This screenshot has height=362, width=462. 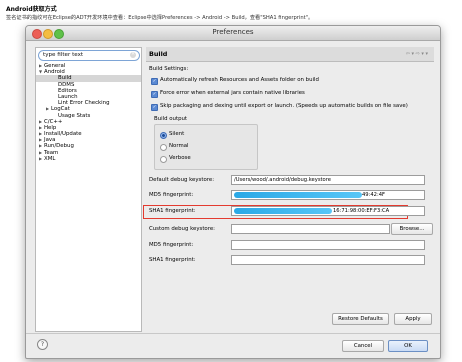 I want to click on custom-keystore-field, so click(x=310, y=229).